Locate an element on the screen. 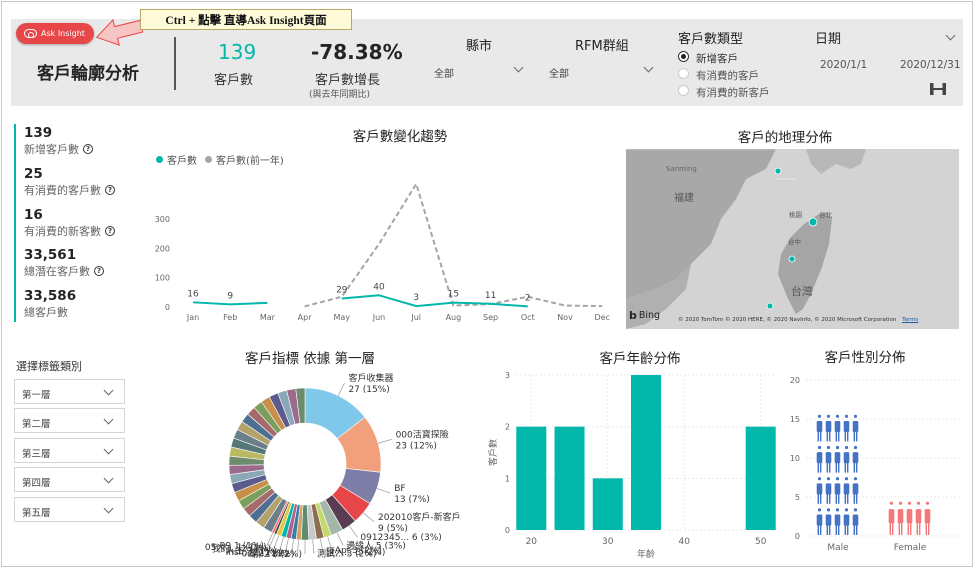 The width and height of the screenshot is (975, 569). donut-chart-title: 客戶指標 依據 第一層 is located at coordinates (310, 359).